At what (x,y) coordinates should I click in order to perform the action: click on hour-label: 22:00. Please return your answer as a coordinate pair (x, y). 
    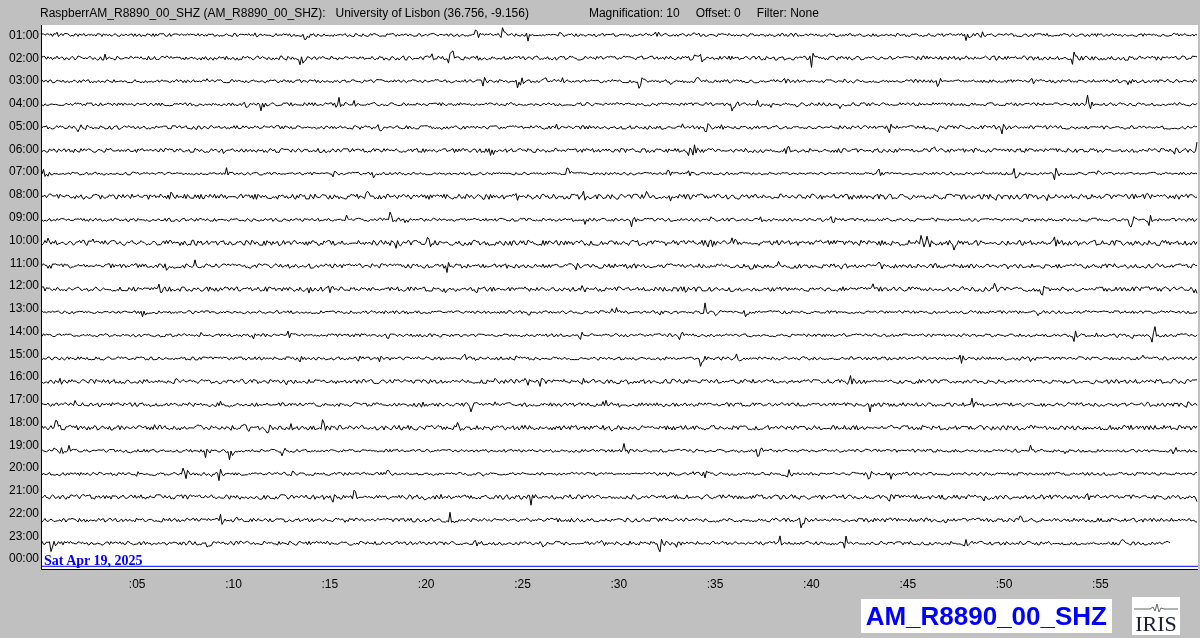
    Looking at the image, I should click on (23, 513).